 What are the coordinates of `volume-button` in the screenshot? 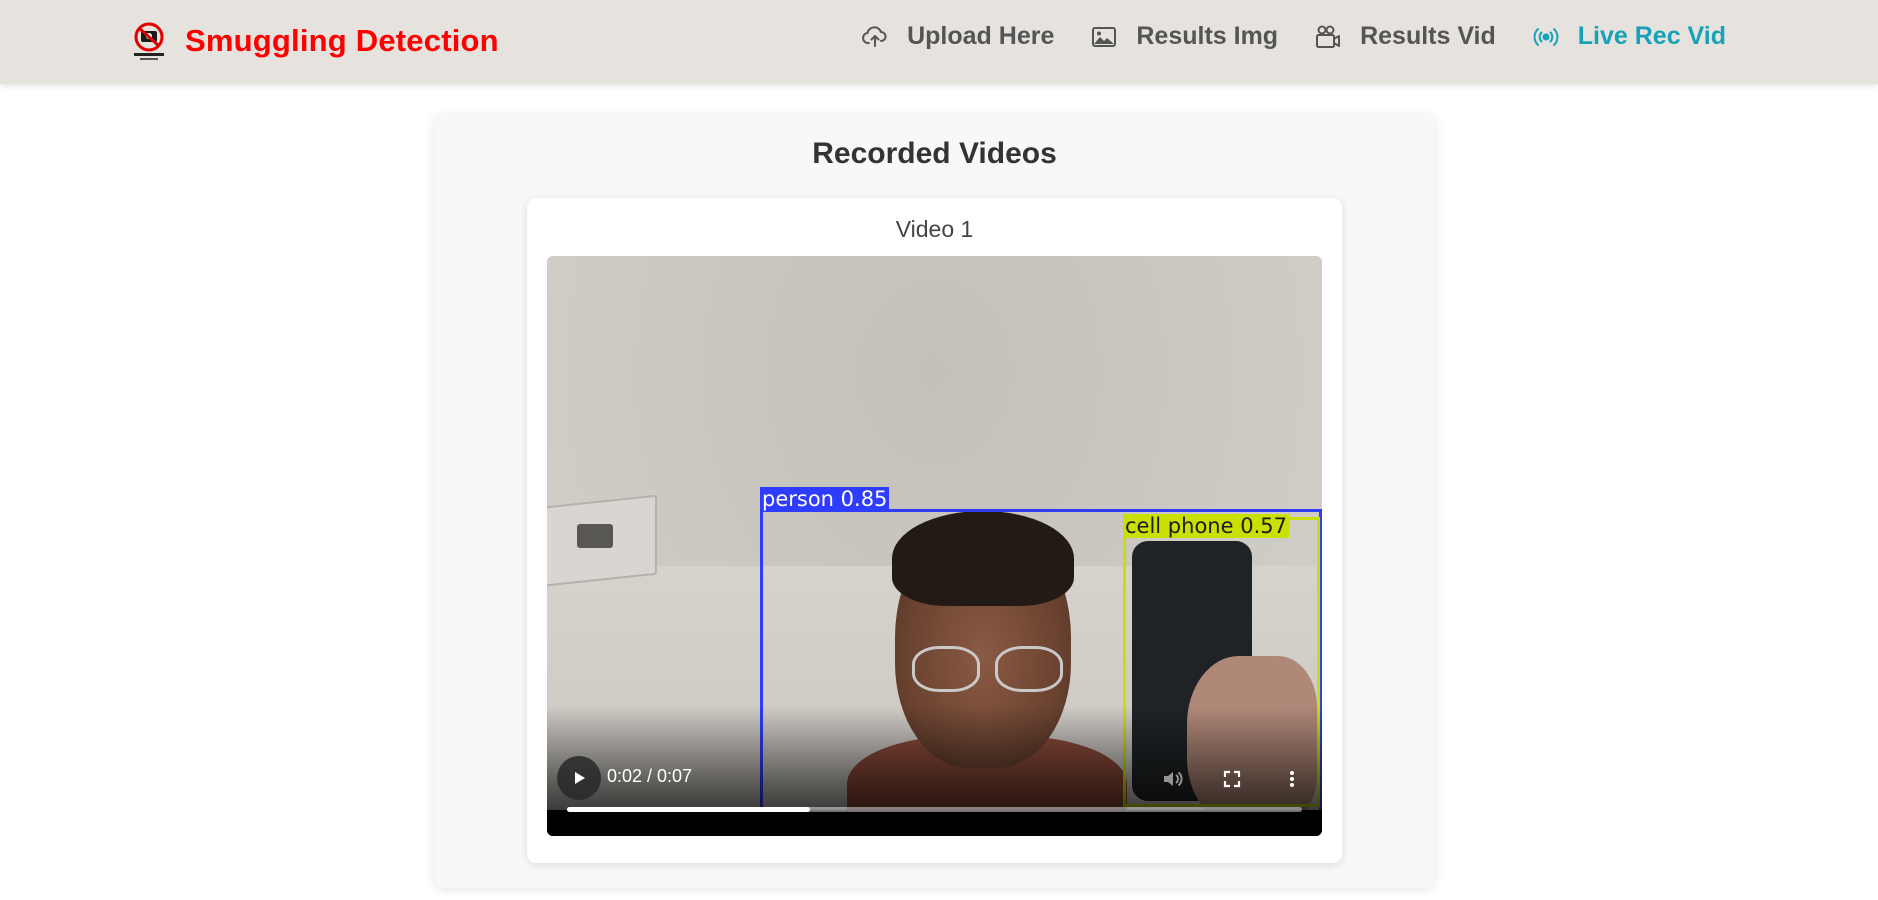 It's located at (1172, 779).